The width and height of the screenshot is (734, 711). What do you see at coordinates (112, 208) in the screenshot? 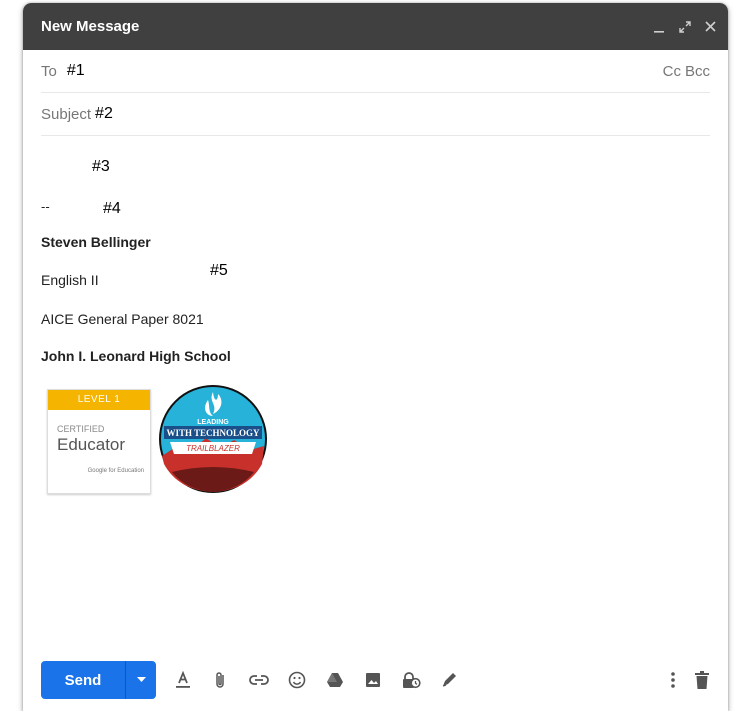
I see `marker-4: #4` at bounding box center [112, 208].